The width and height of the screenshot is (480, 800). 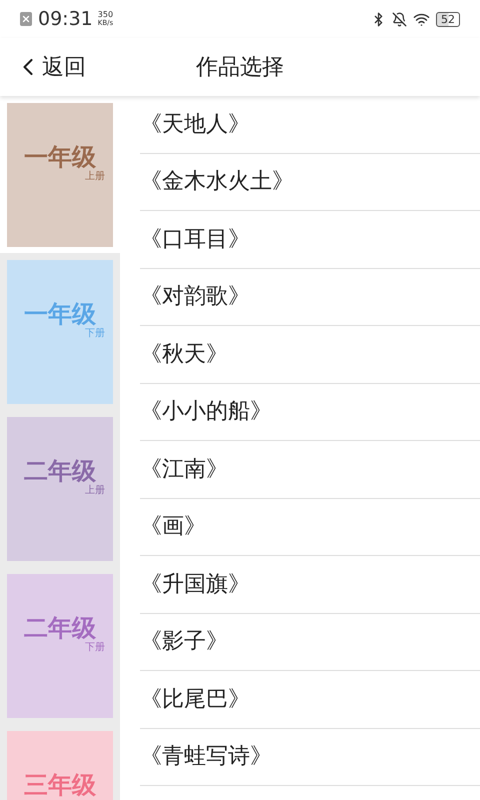 I want to click on work-item: 《金木水火土》, so click(x=310, y=182).